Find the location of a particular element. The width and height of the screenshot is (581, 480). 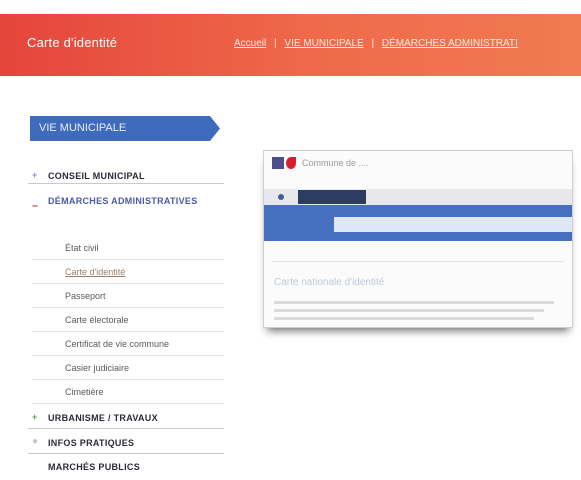

thumbnail-divider is located at coordinates (418, 261).